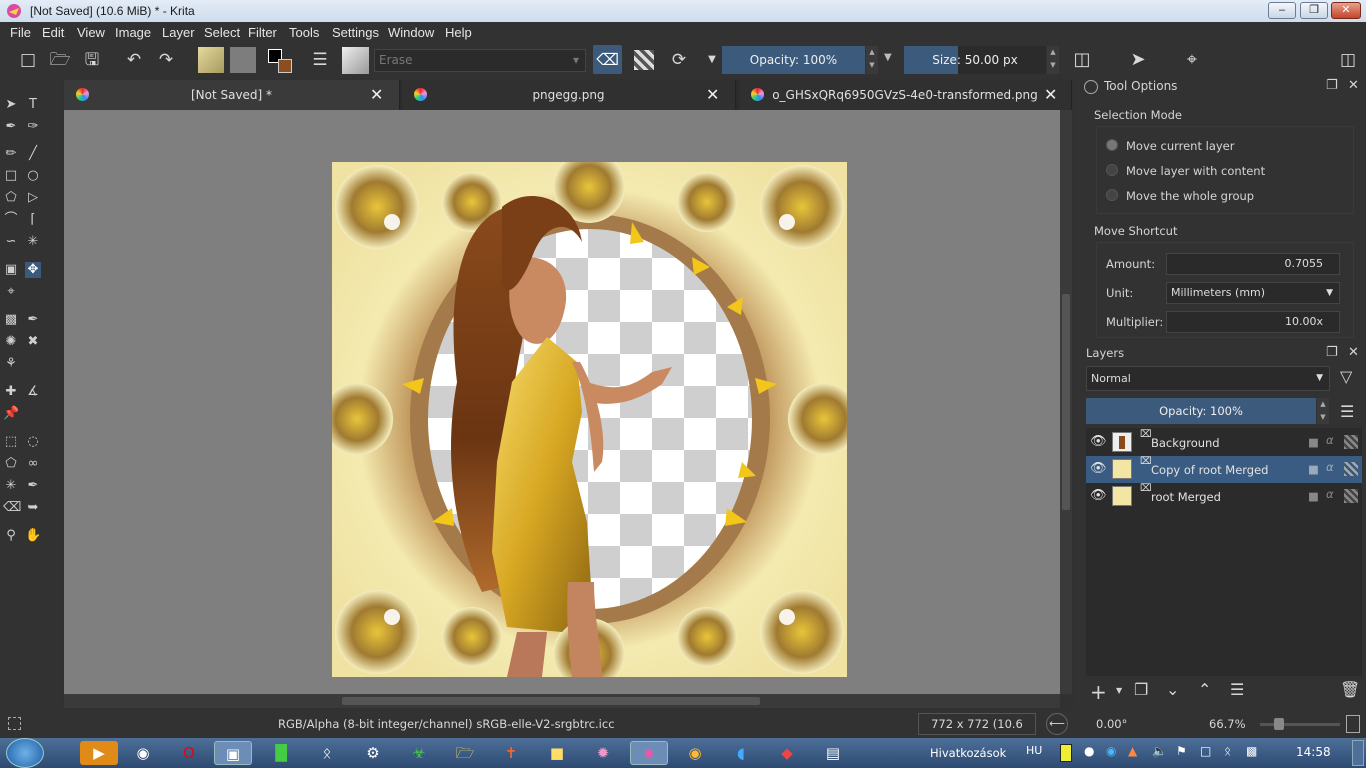 The image size is (1366, 768). Describe the element at coordinates (60, 60) in the screenshot. I see `open-folder-icon: 🗁` at that location.